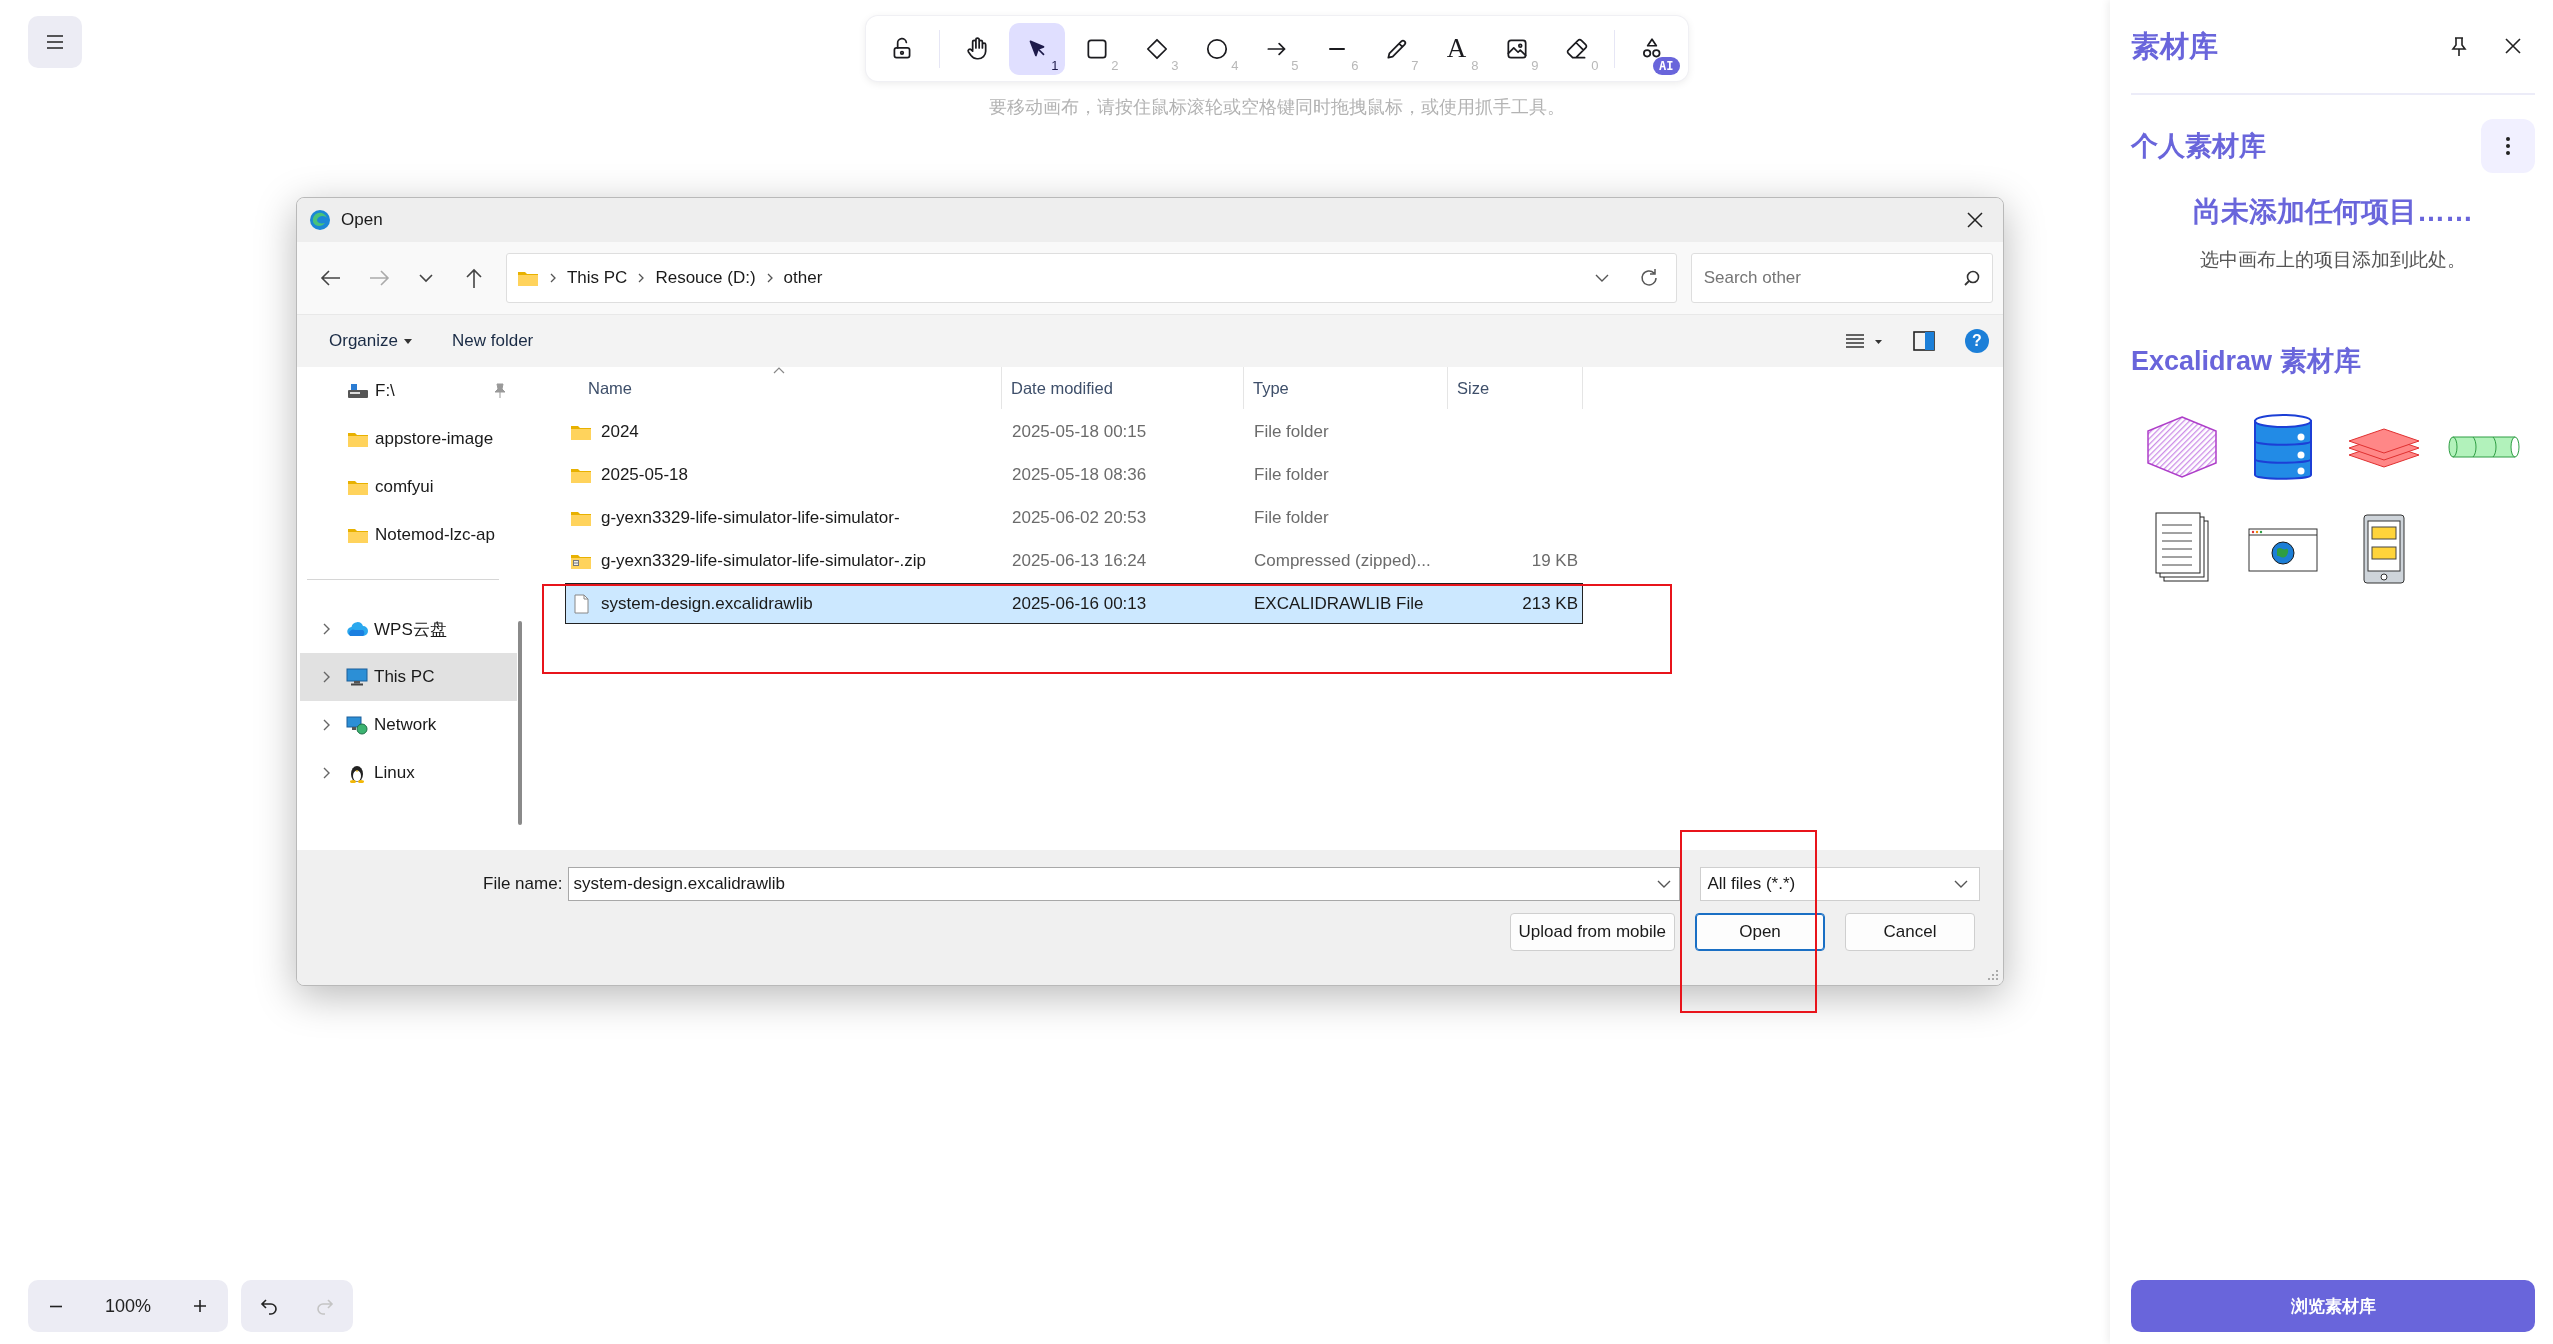 Image resolution: width=2553 pixels, height=1344 pixels. I want to click on pin-button, so click(2459, 46).